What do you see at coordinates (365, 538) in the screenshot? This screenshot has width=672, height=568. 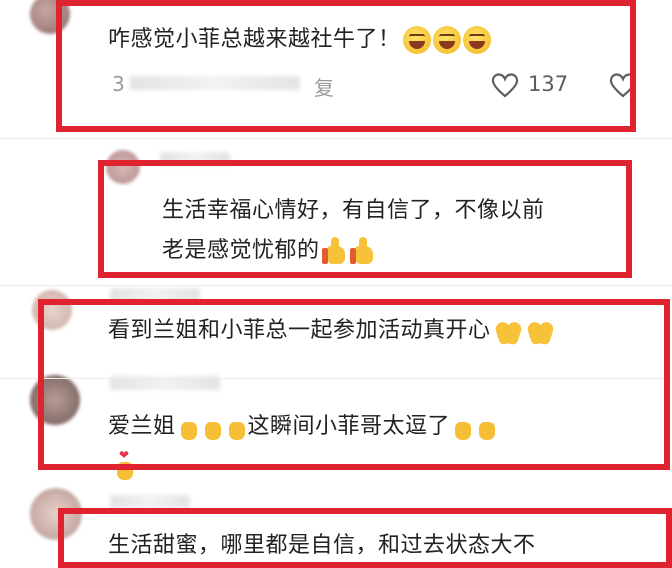 I see `highlight-box` at bounding box center [365, 538].